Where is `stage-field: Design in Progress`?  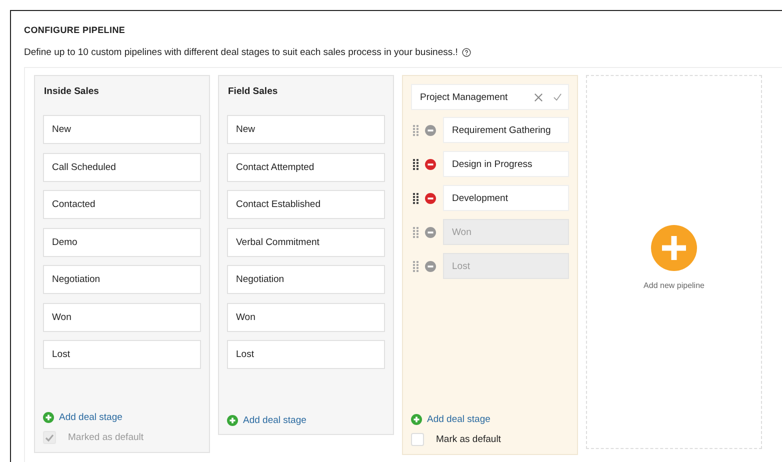 stage-field: Design in Progress is located at coordinates (506, 164).